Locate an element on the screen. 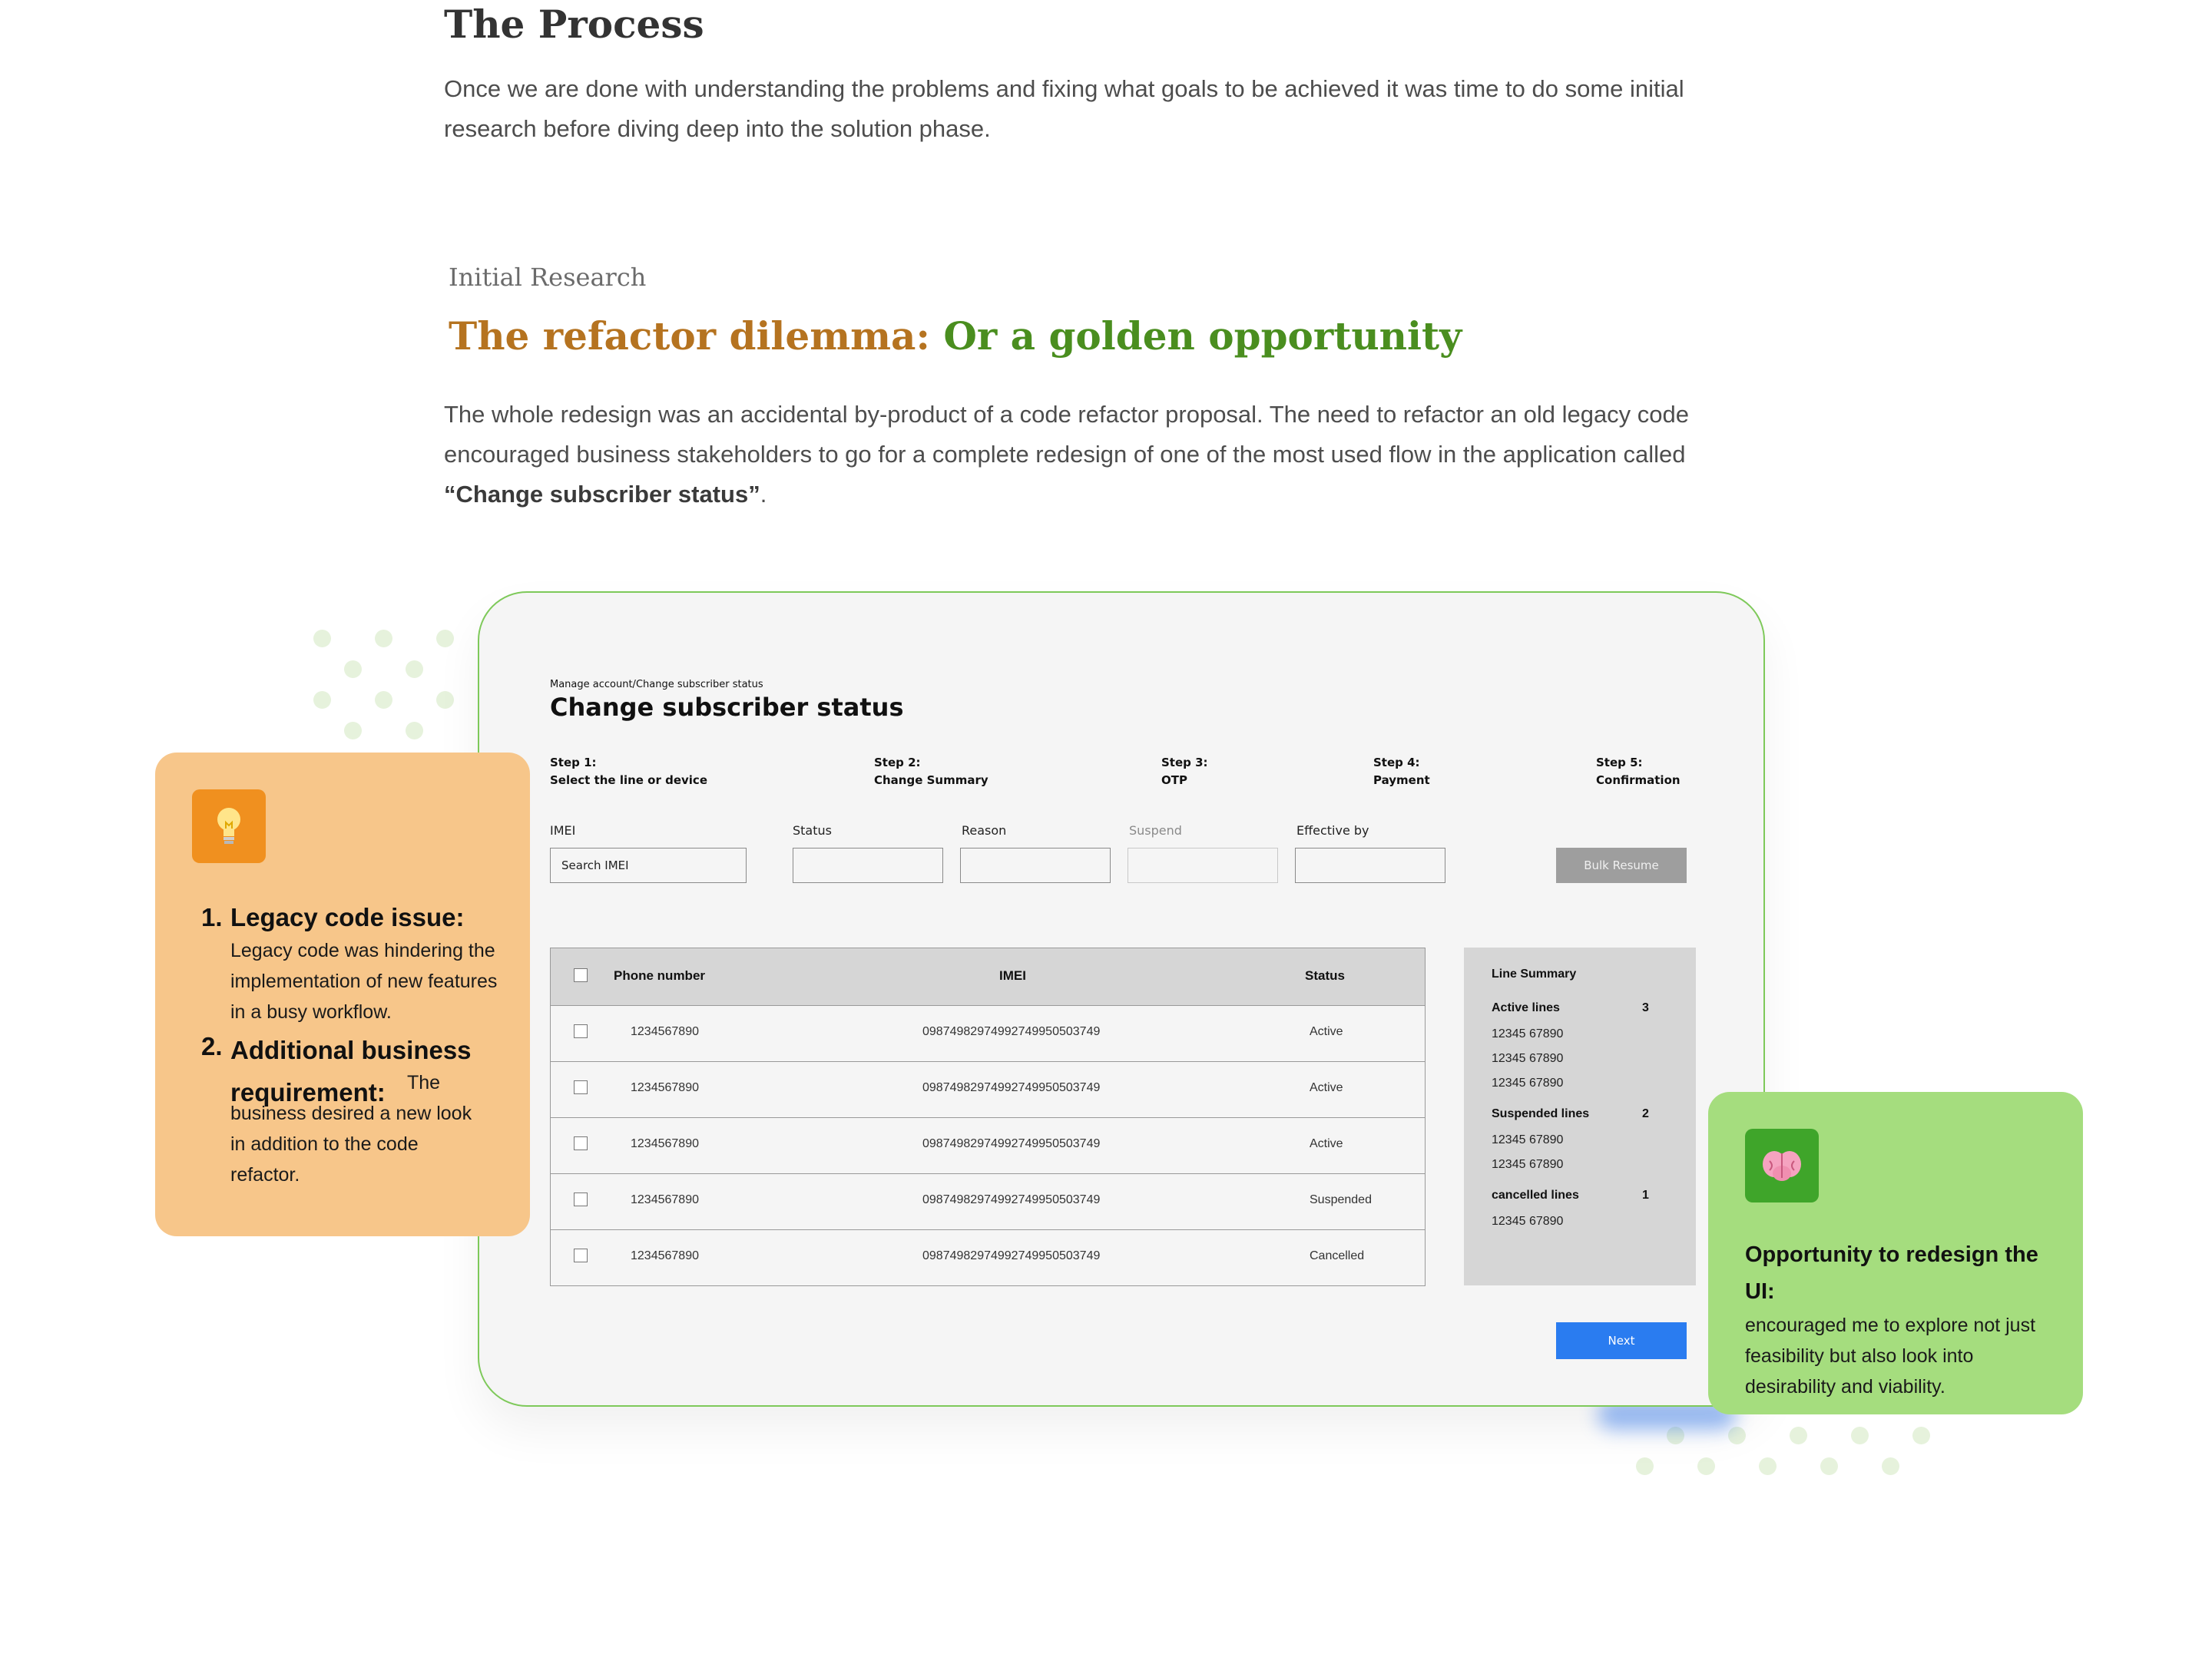  table-header: Phone number IMEI Status is located at coordinates (988, 976).